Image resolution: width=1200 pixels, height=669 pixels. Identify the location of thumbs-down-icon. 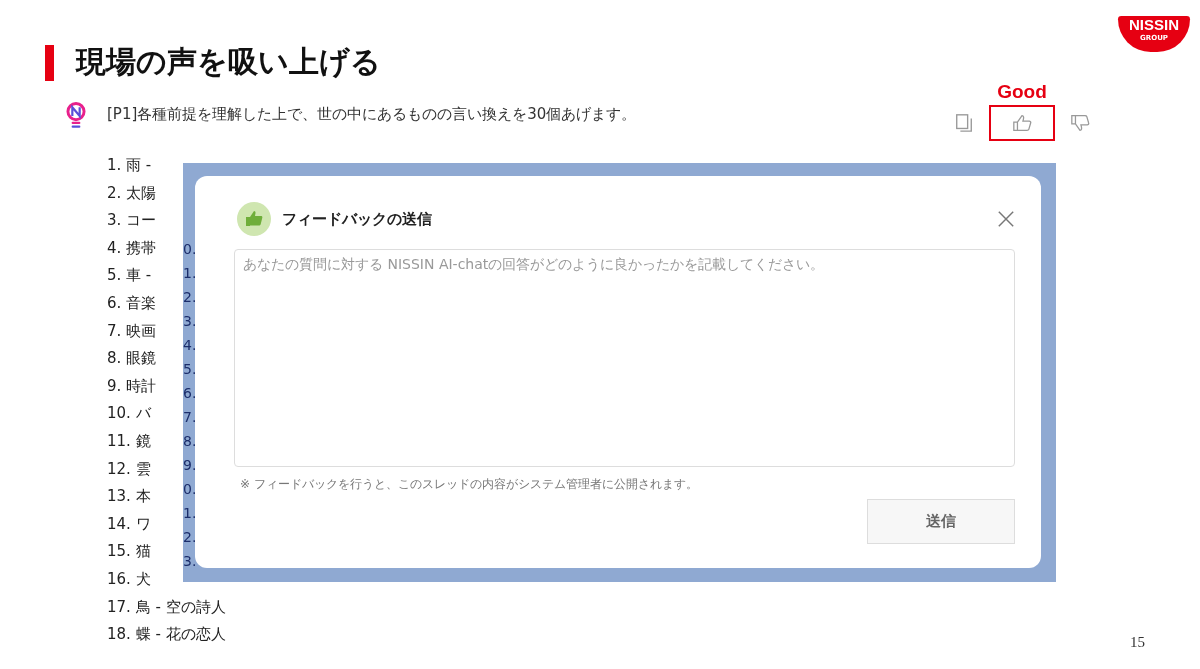
(1080, 123).